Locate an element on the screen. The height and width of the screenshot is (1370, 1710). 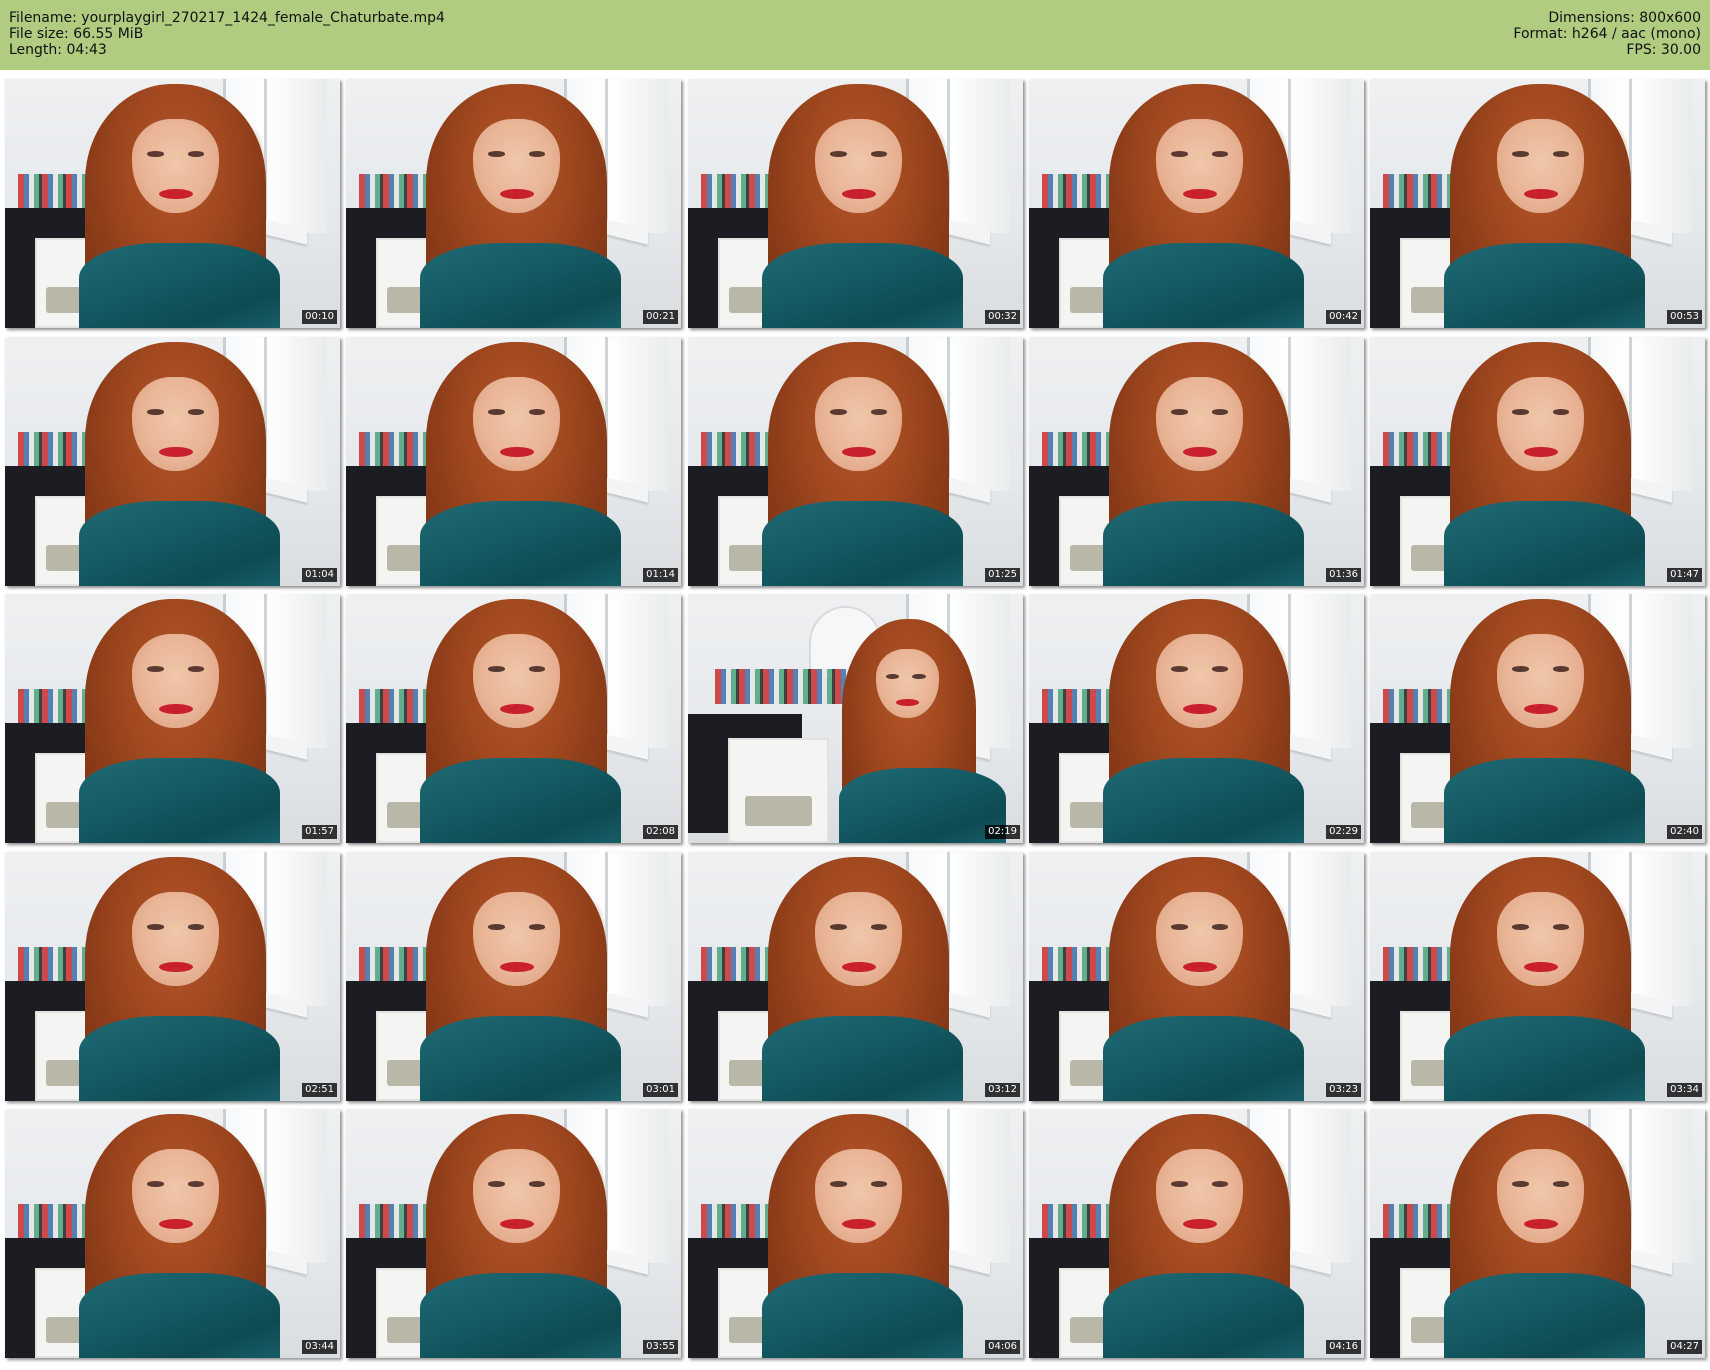
timestamp-label: 00:21 is located at coordinates (660, 317).